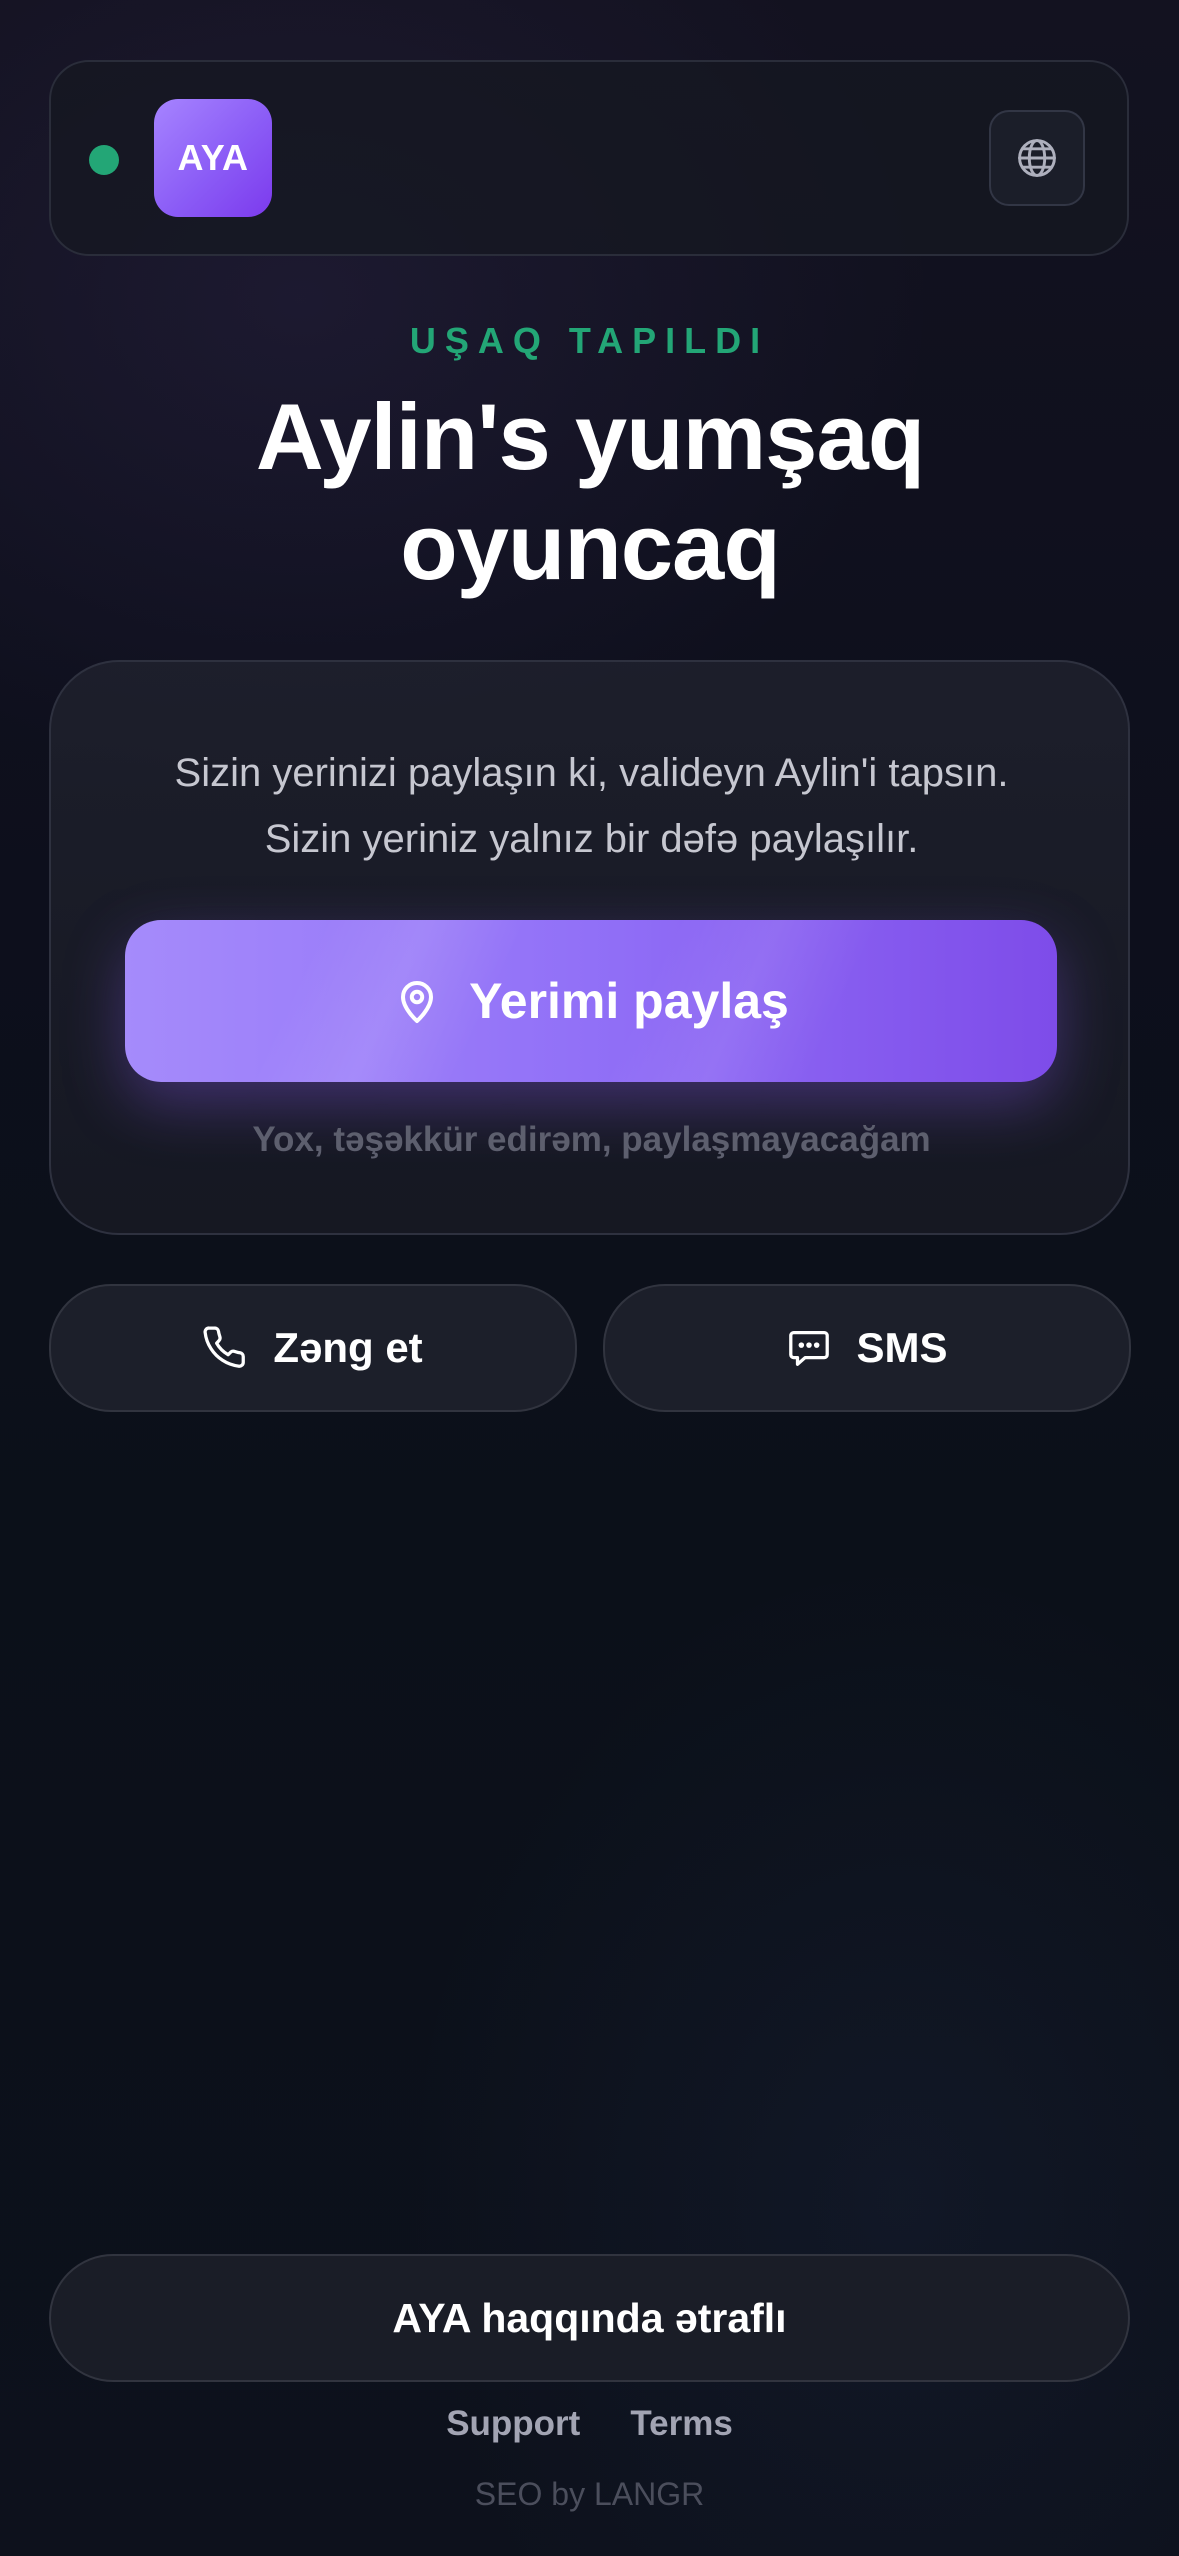 The width and height of the screenshot is (1179, 2556). I want to click on sms-label: SMS, so click(902, 1347).